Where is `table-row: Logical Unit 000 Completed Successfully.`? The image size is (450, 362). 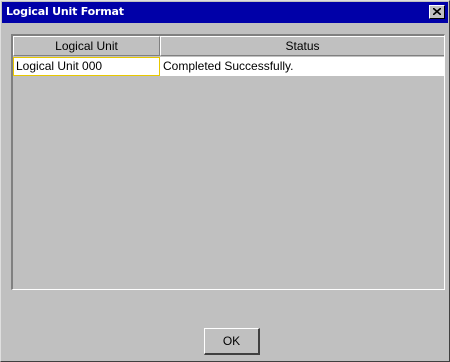 table-row: Logical Unit 000 Completed Successfully. is located at coordinates (228, 66).